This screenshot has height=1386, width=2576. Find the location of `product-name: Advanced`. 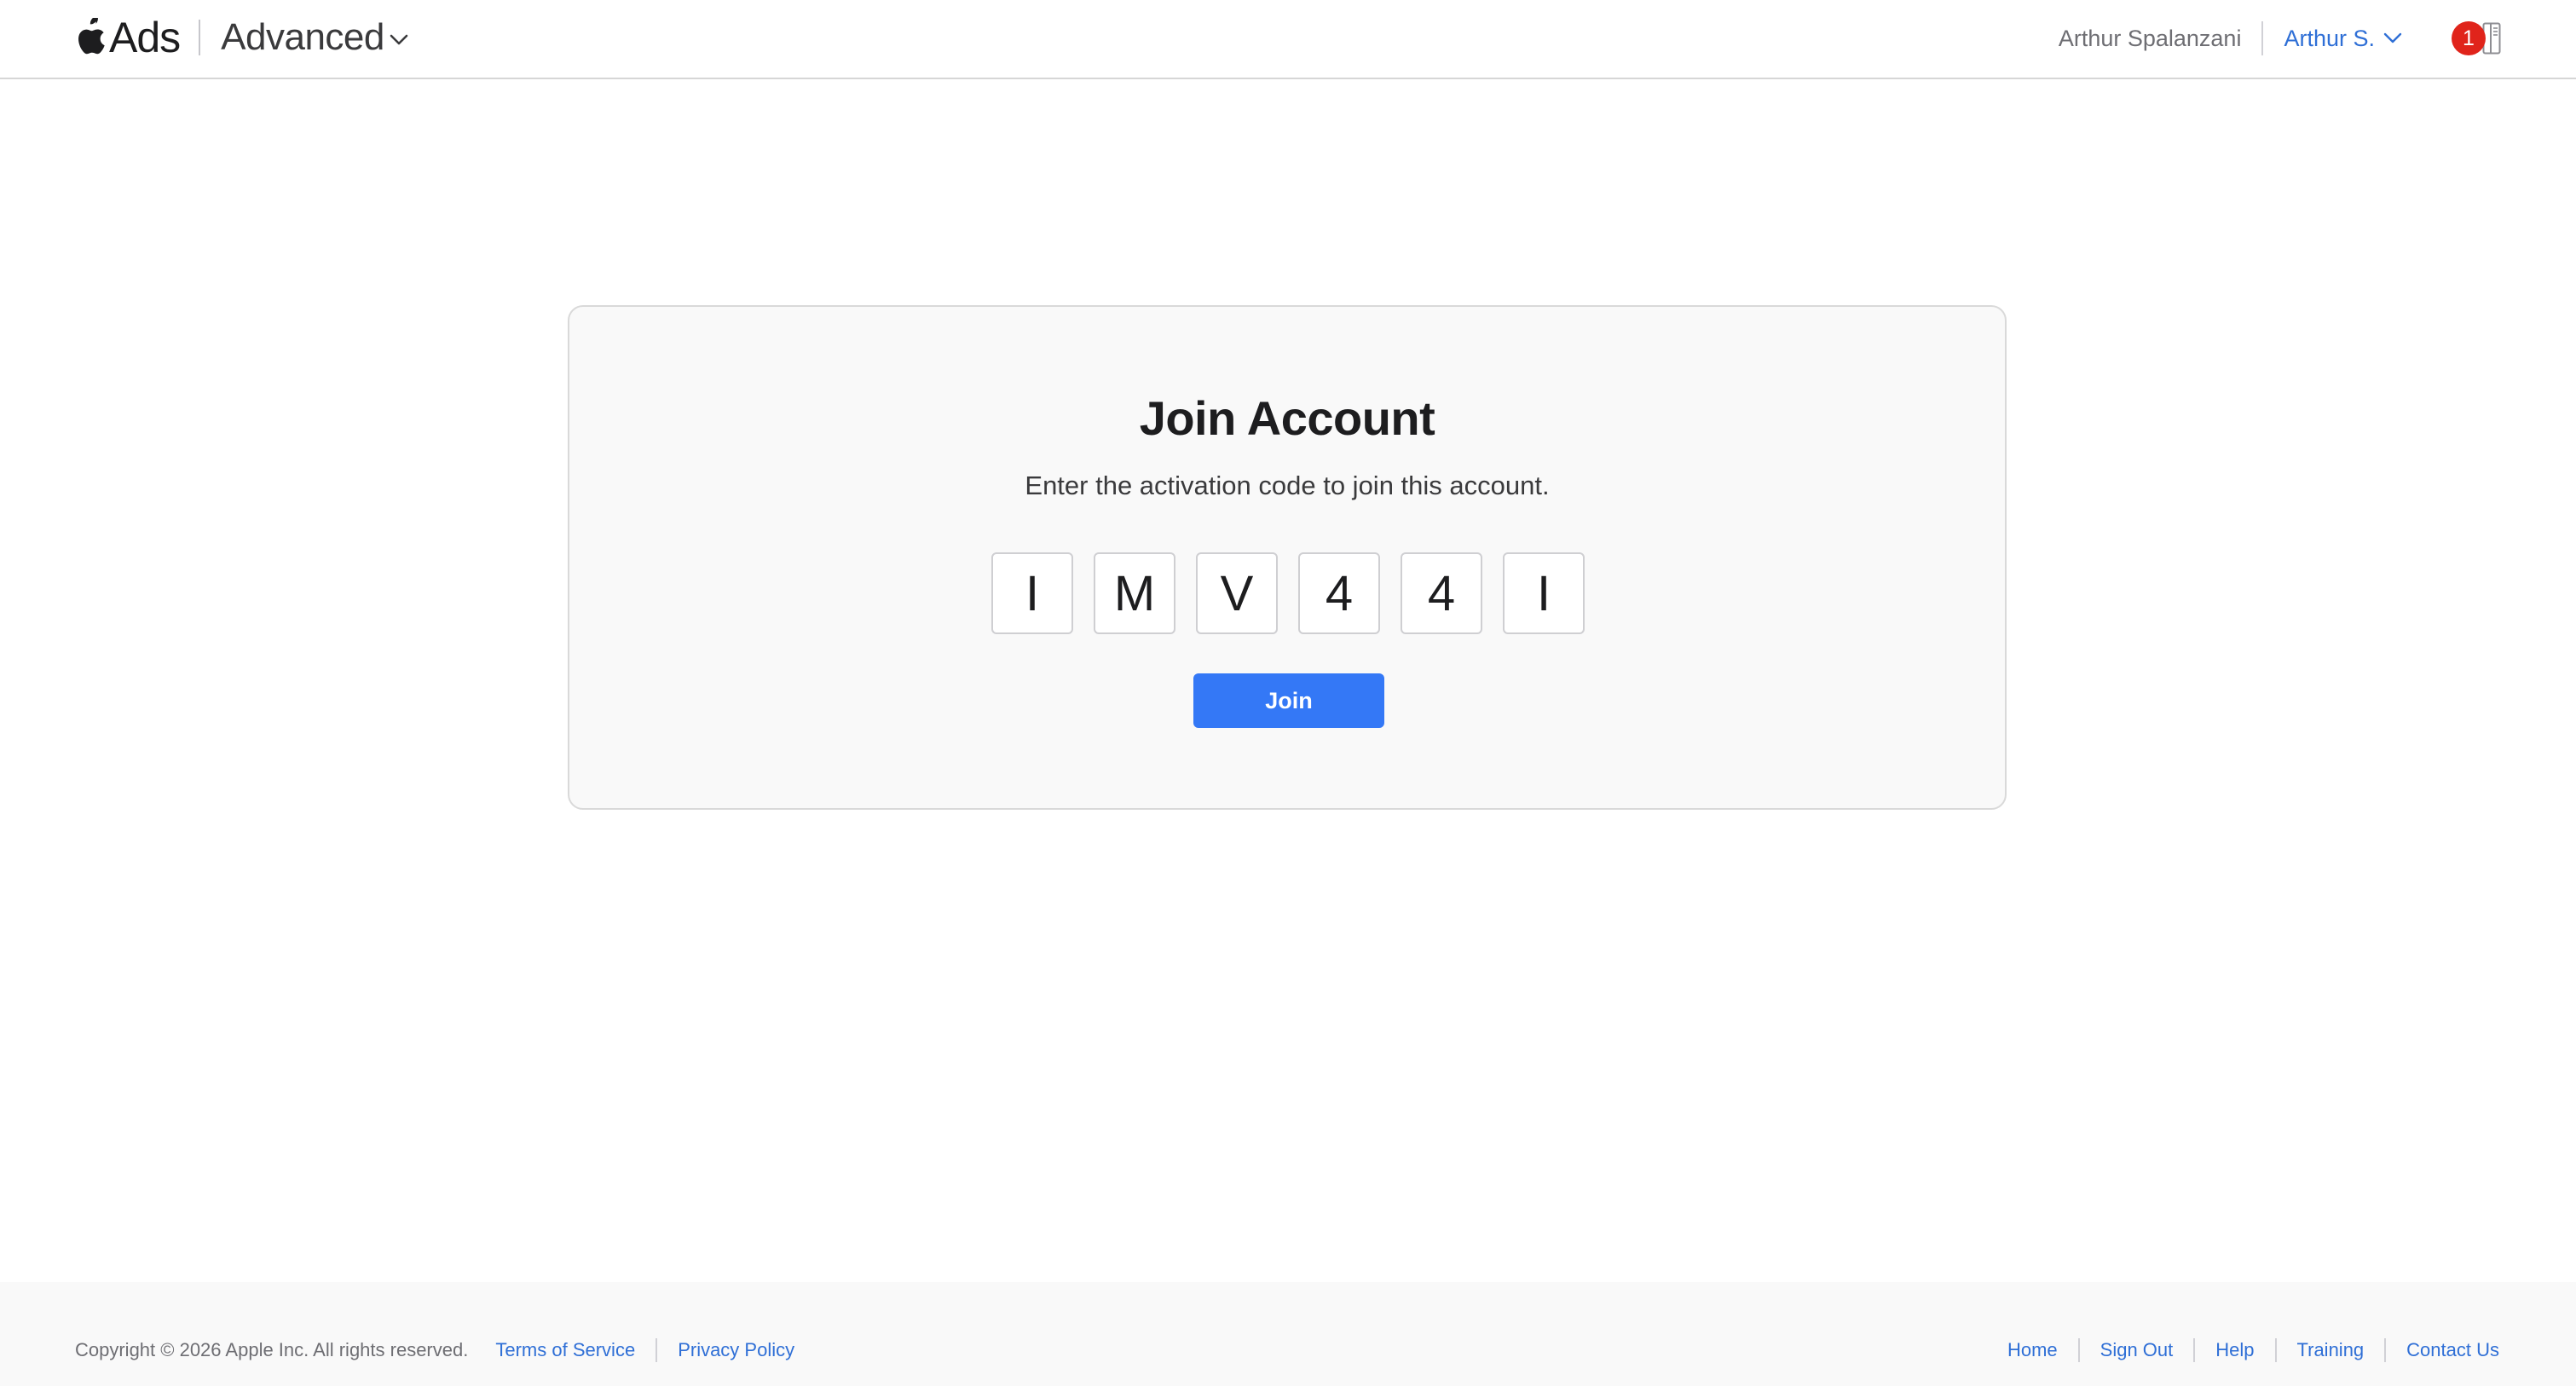

product-name: Advanced is located at coordinates (302, 37).